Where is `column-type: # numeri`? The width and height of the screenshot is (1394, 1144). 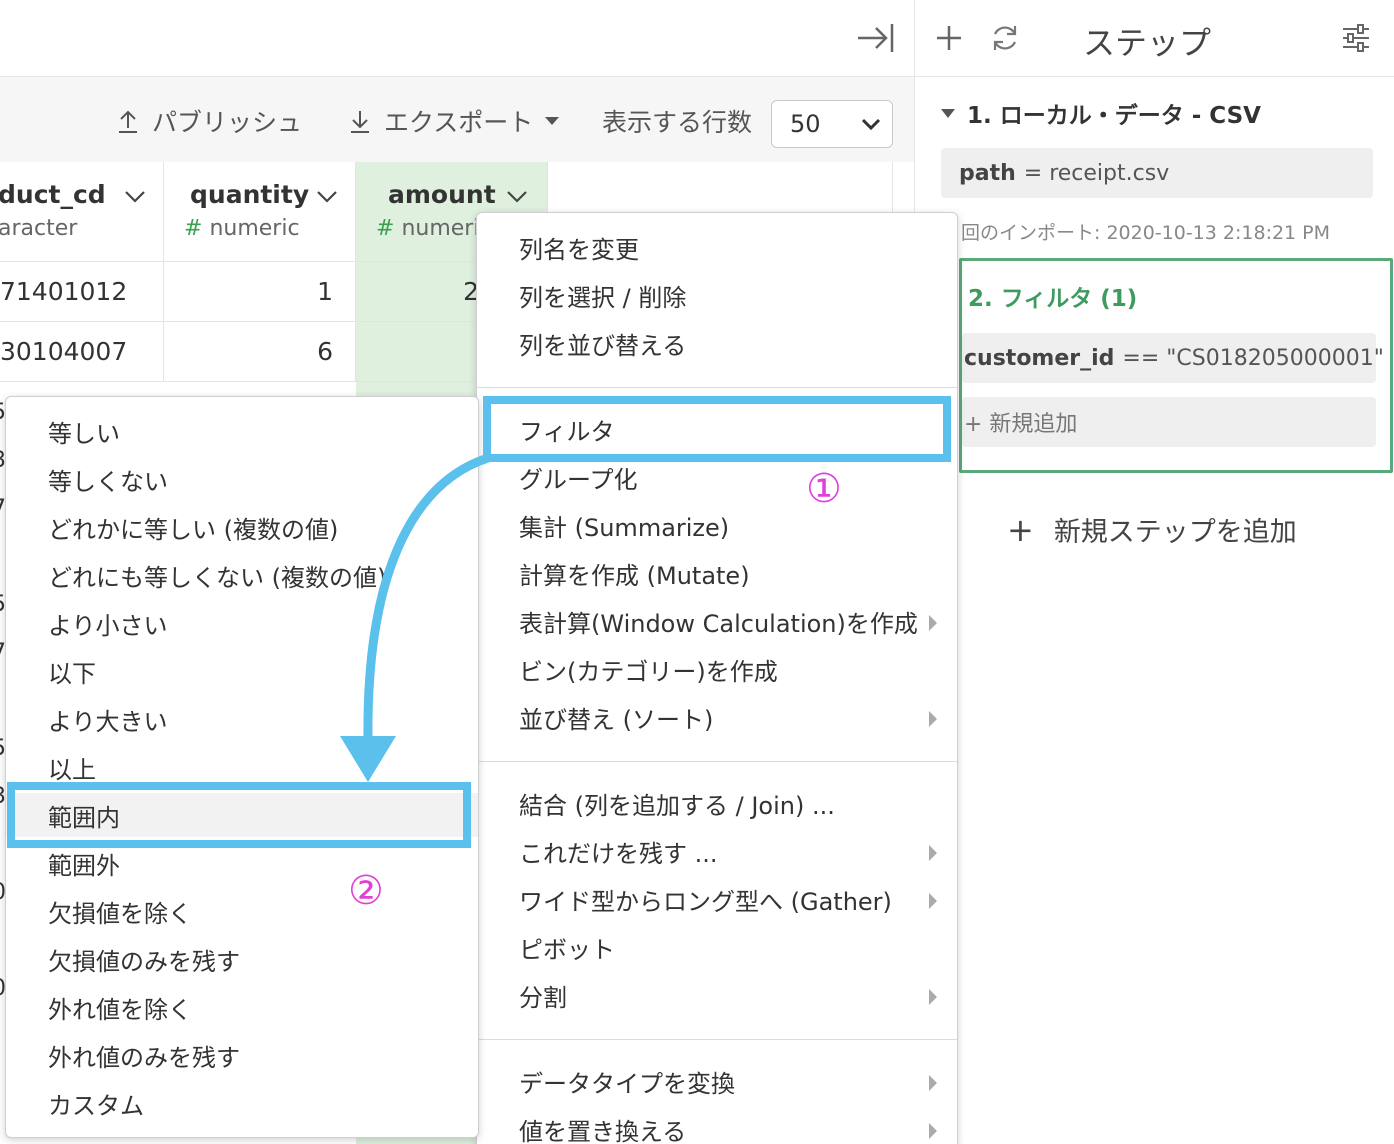 column-type: # numeri is located at coordinates (427, 228).